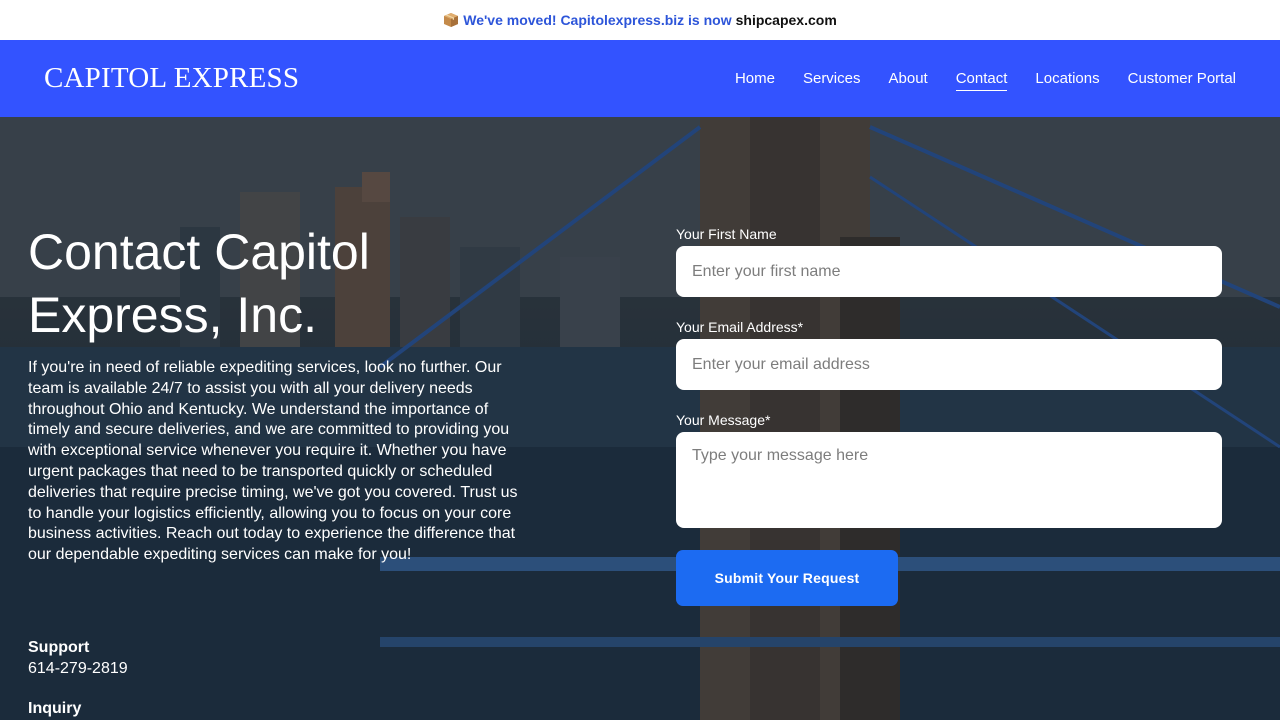 This screenshot has width=1280, height=720. What do you see at coordinates (786, 20) in the screenshot?
I see `new-domain: shipcapex.com` at bounding box center [786, 20].